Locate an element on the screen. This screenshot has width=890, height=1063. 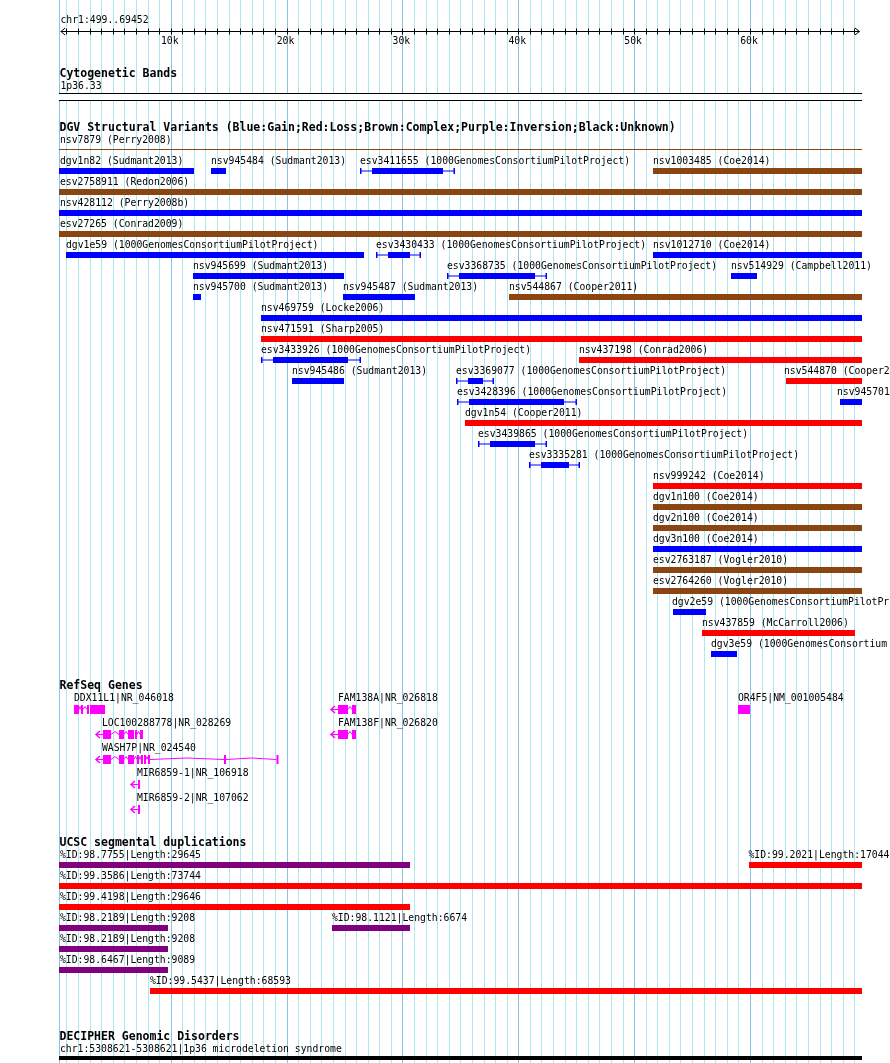
feature-label: esv3428396 (1000GenomesConsortiumPilotProject) is located at coordinates (592, 391).